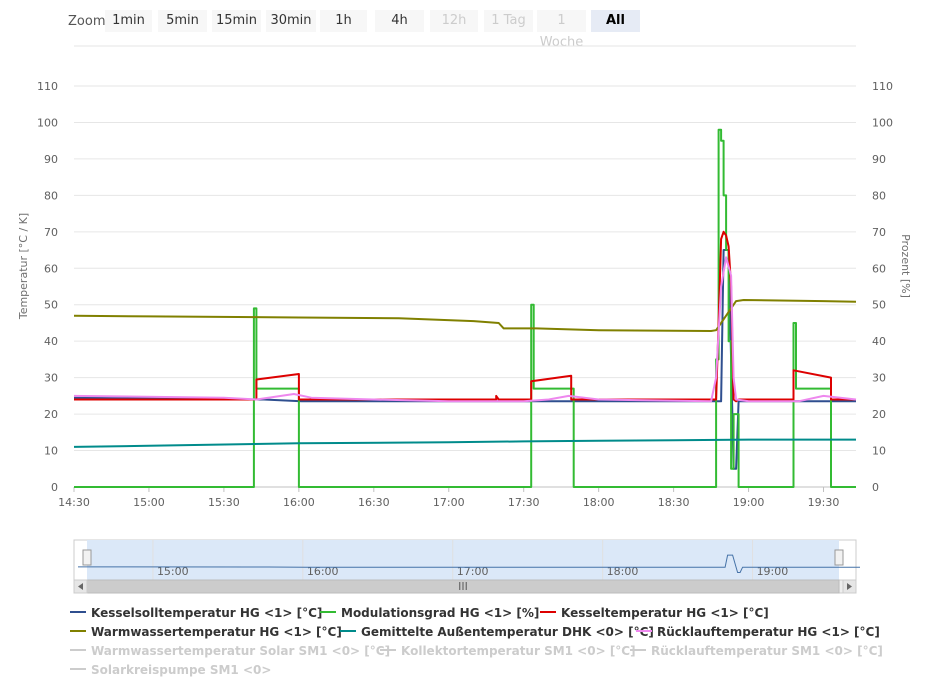 This screenshot has width=935, height=697. What do you see at coordinates (882, 122) in the screenshot?
I see `y-tick-label-right: 100` at bounding box center [882, 122].